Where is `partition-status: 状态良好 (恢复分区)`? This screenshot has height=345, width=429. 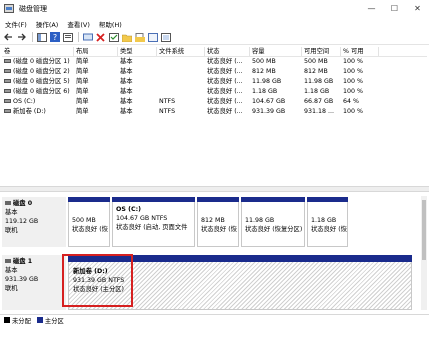
partition-status: 状态良好 (恢复分区) is located at coordinates (274, 229).